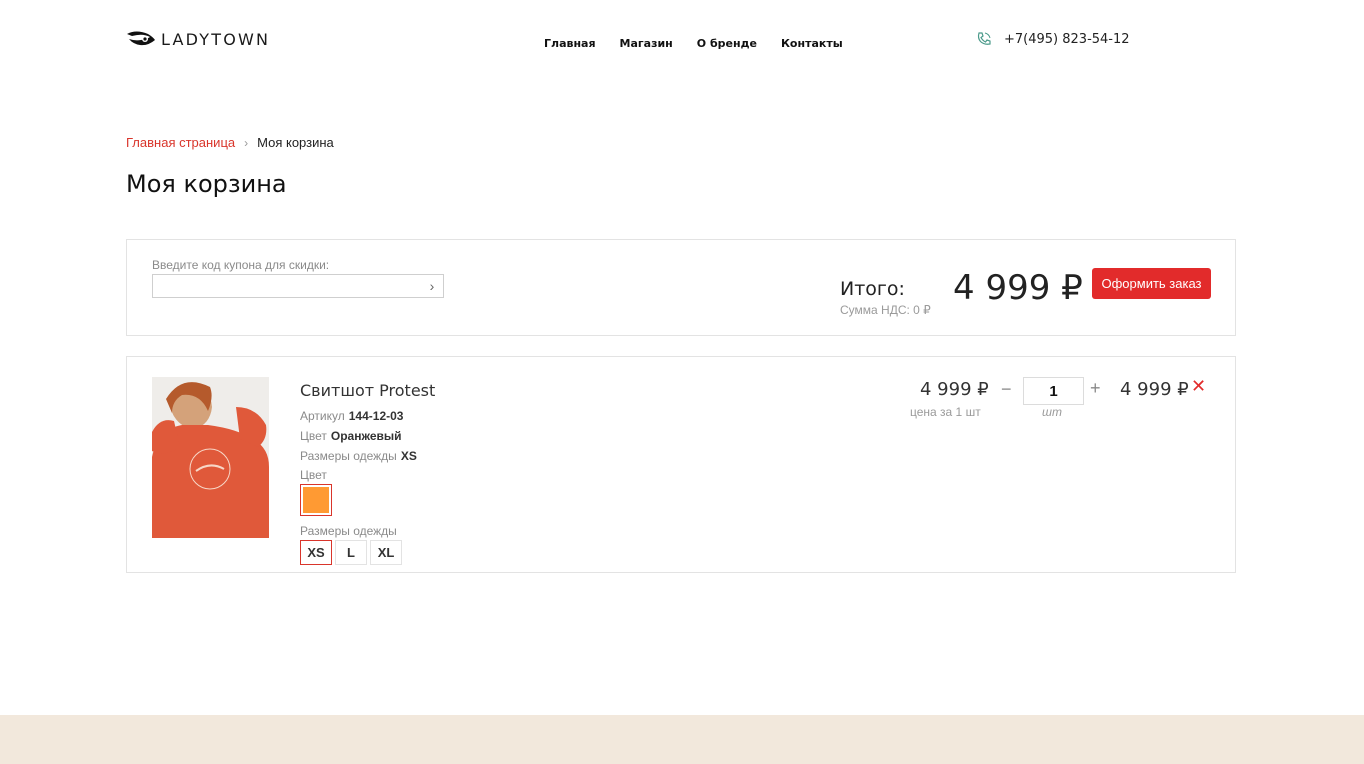  What do you see at coordinates (1151, 283) in the screenshot?
I see `checkout-button: Оформить заказ` at bounding box center [1151, 283].